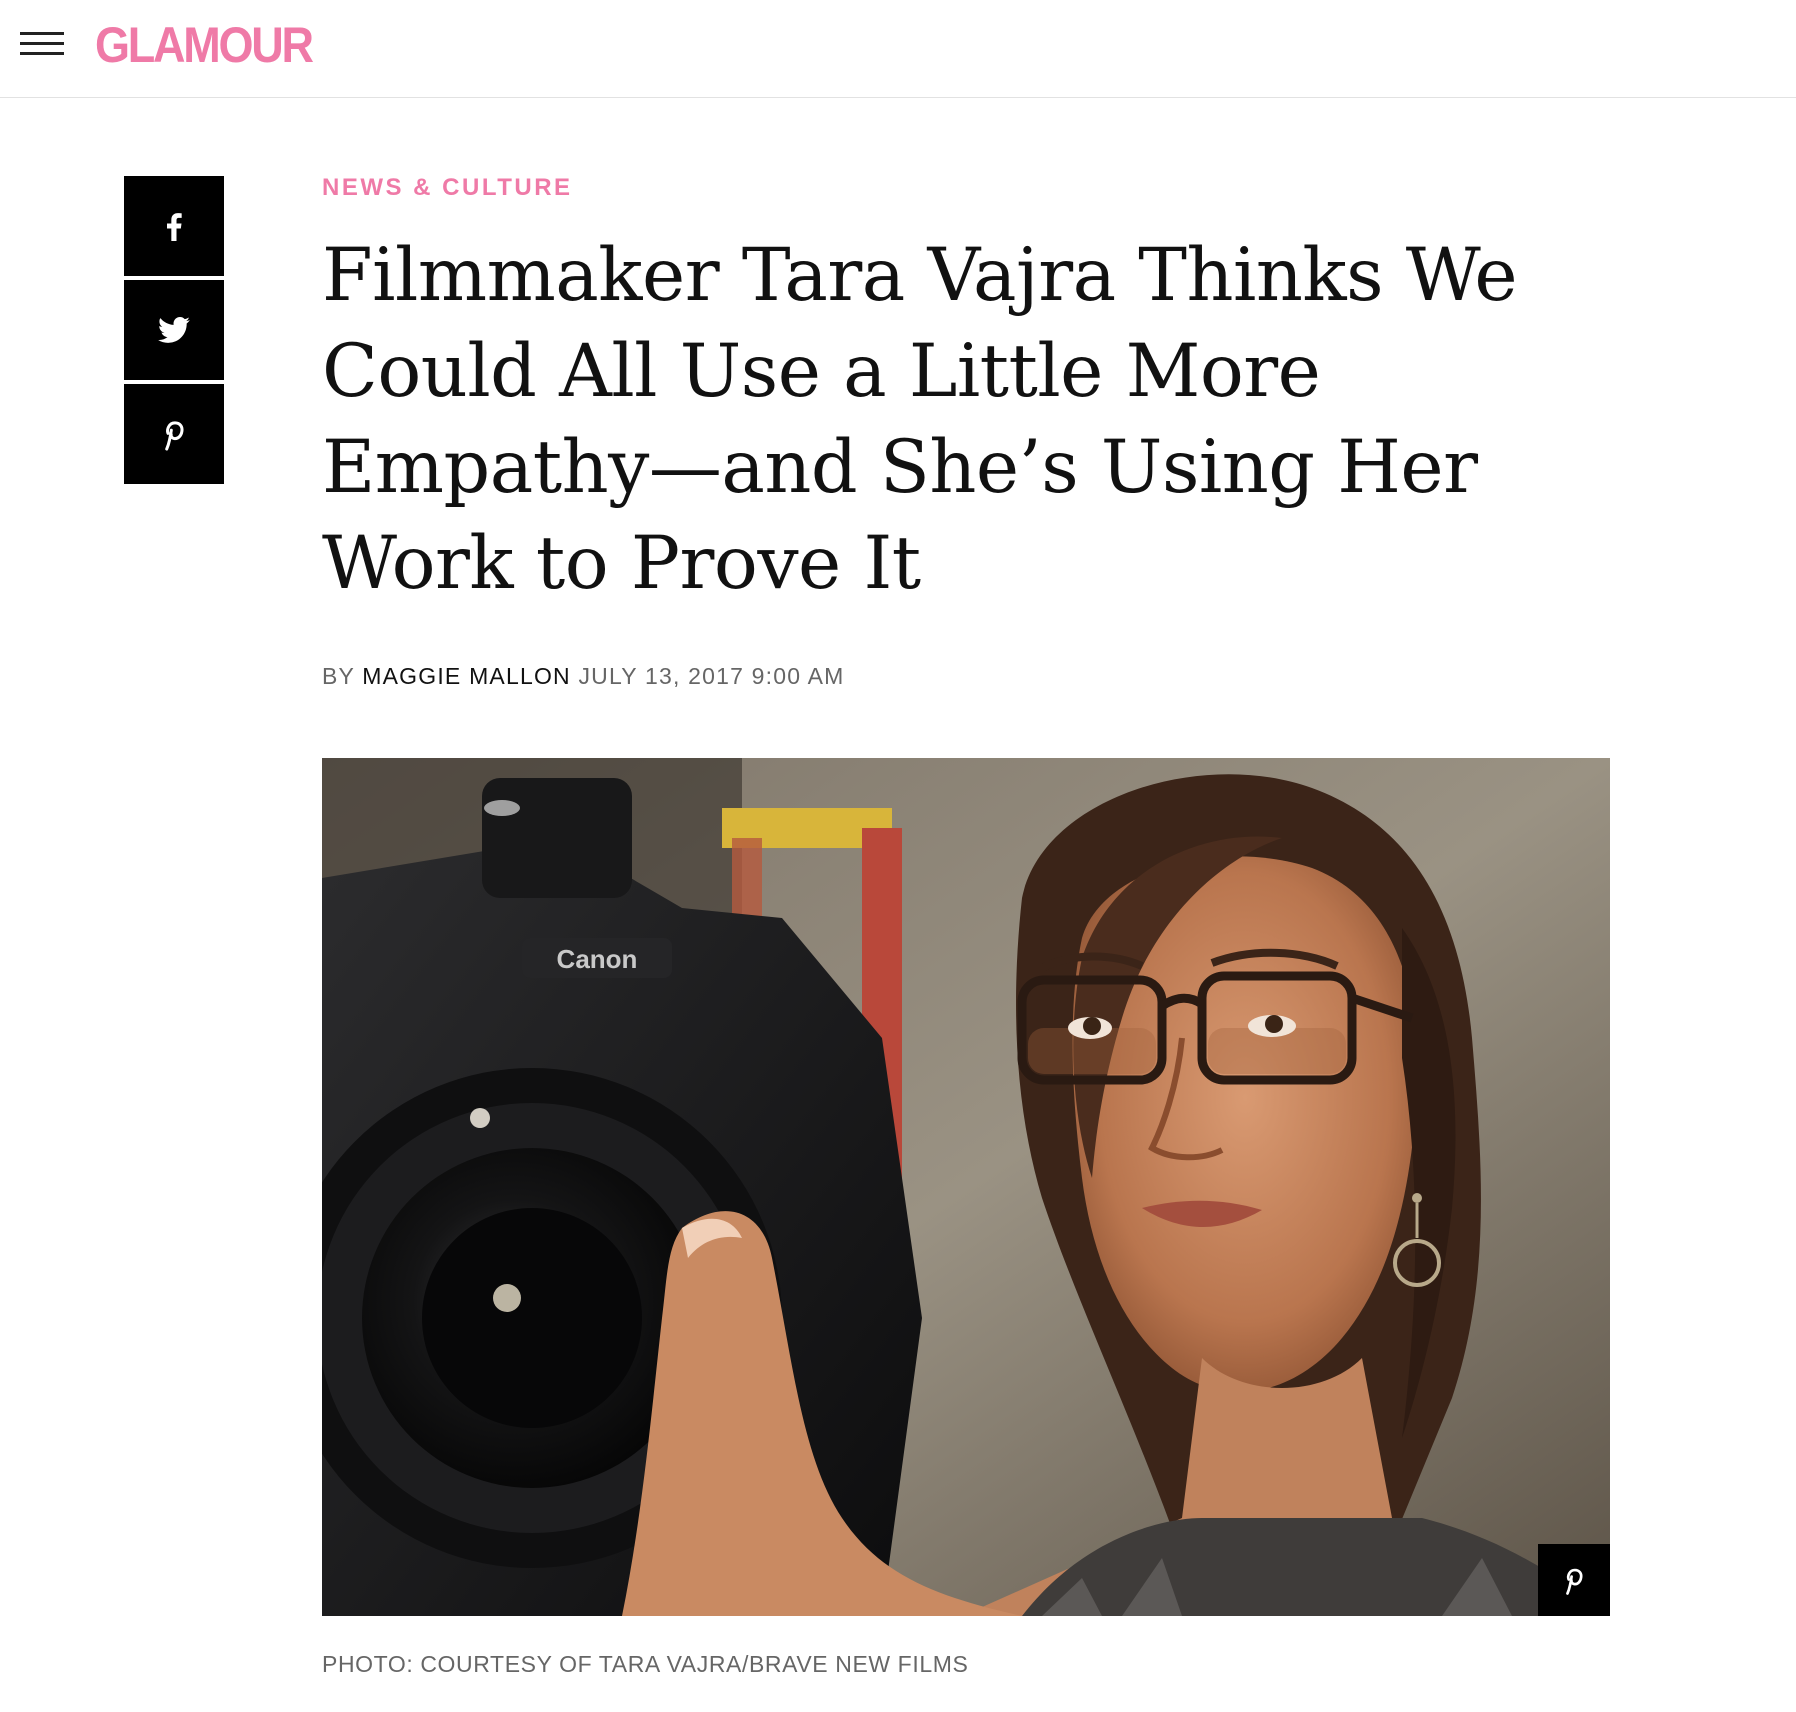 The height and width of the screenshot is (1712, 1796). Describe the element at coordinates (338, 676) in the screenshot. I see `byline-prefix: BY` at that location.